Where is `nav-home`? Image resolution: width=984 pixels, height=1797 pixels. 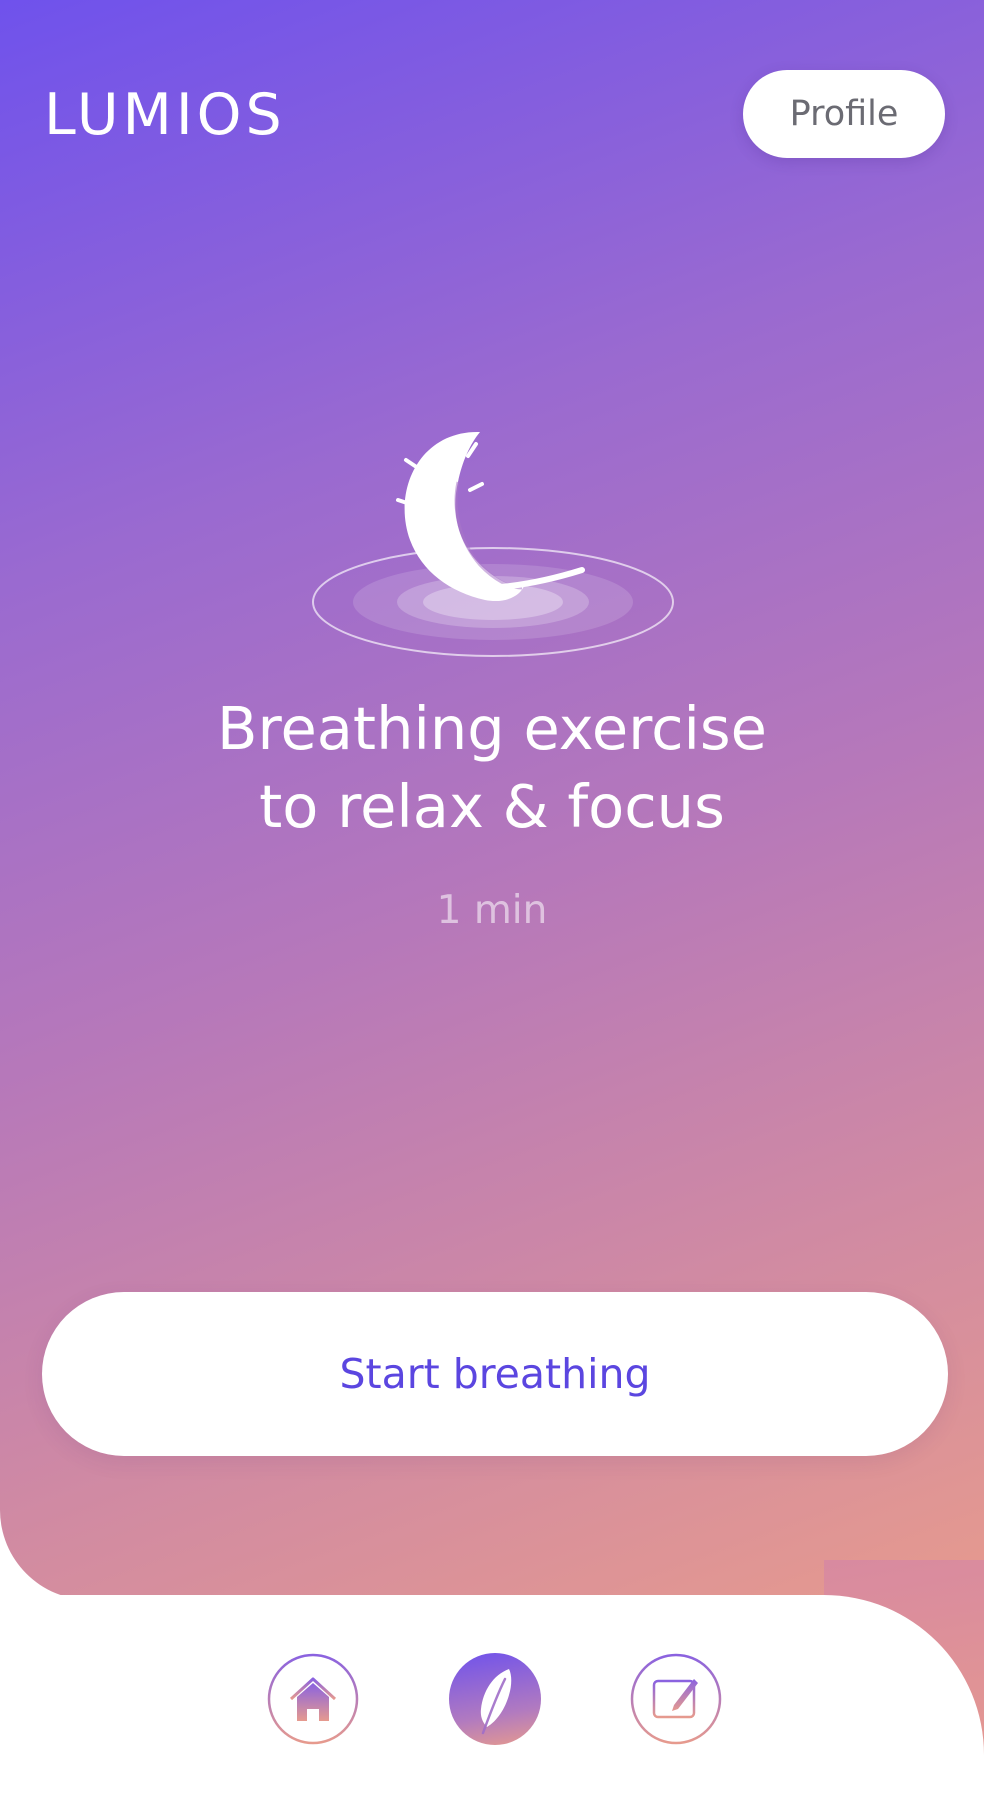
nav-home is located at coordinates (313, 1699).